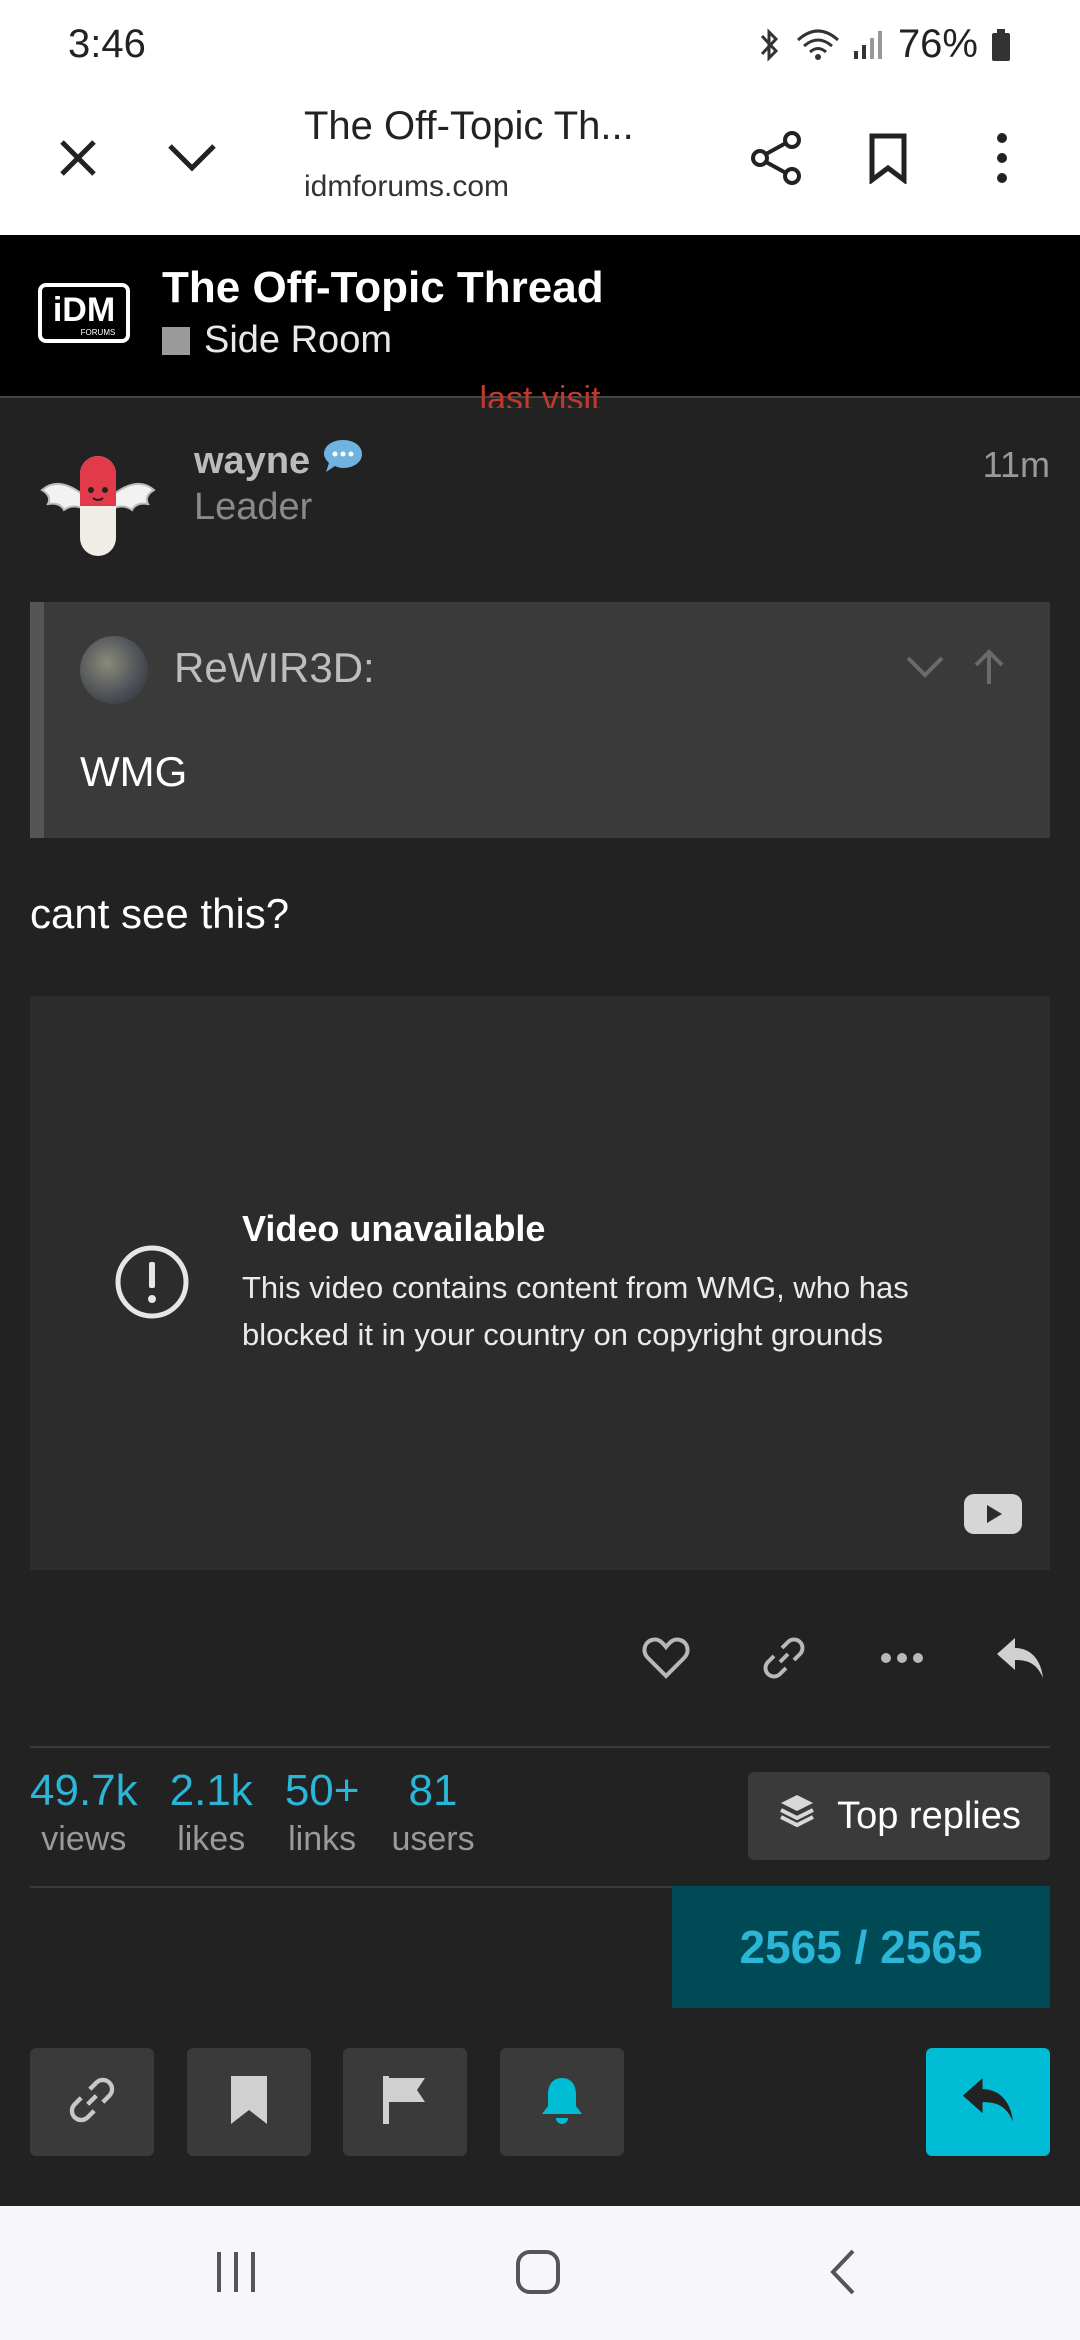 This screenshot has width=1080, height=2340. What do you see at coordinates (869, 45) in the screenshot?
I see `signal-icon` at bounding box center [869, 45].